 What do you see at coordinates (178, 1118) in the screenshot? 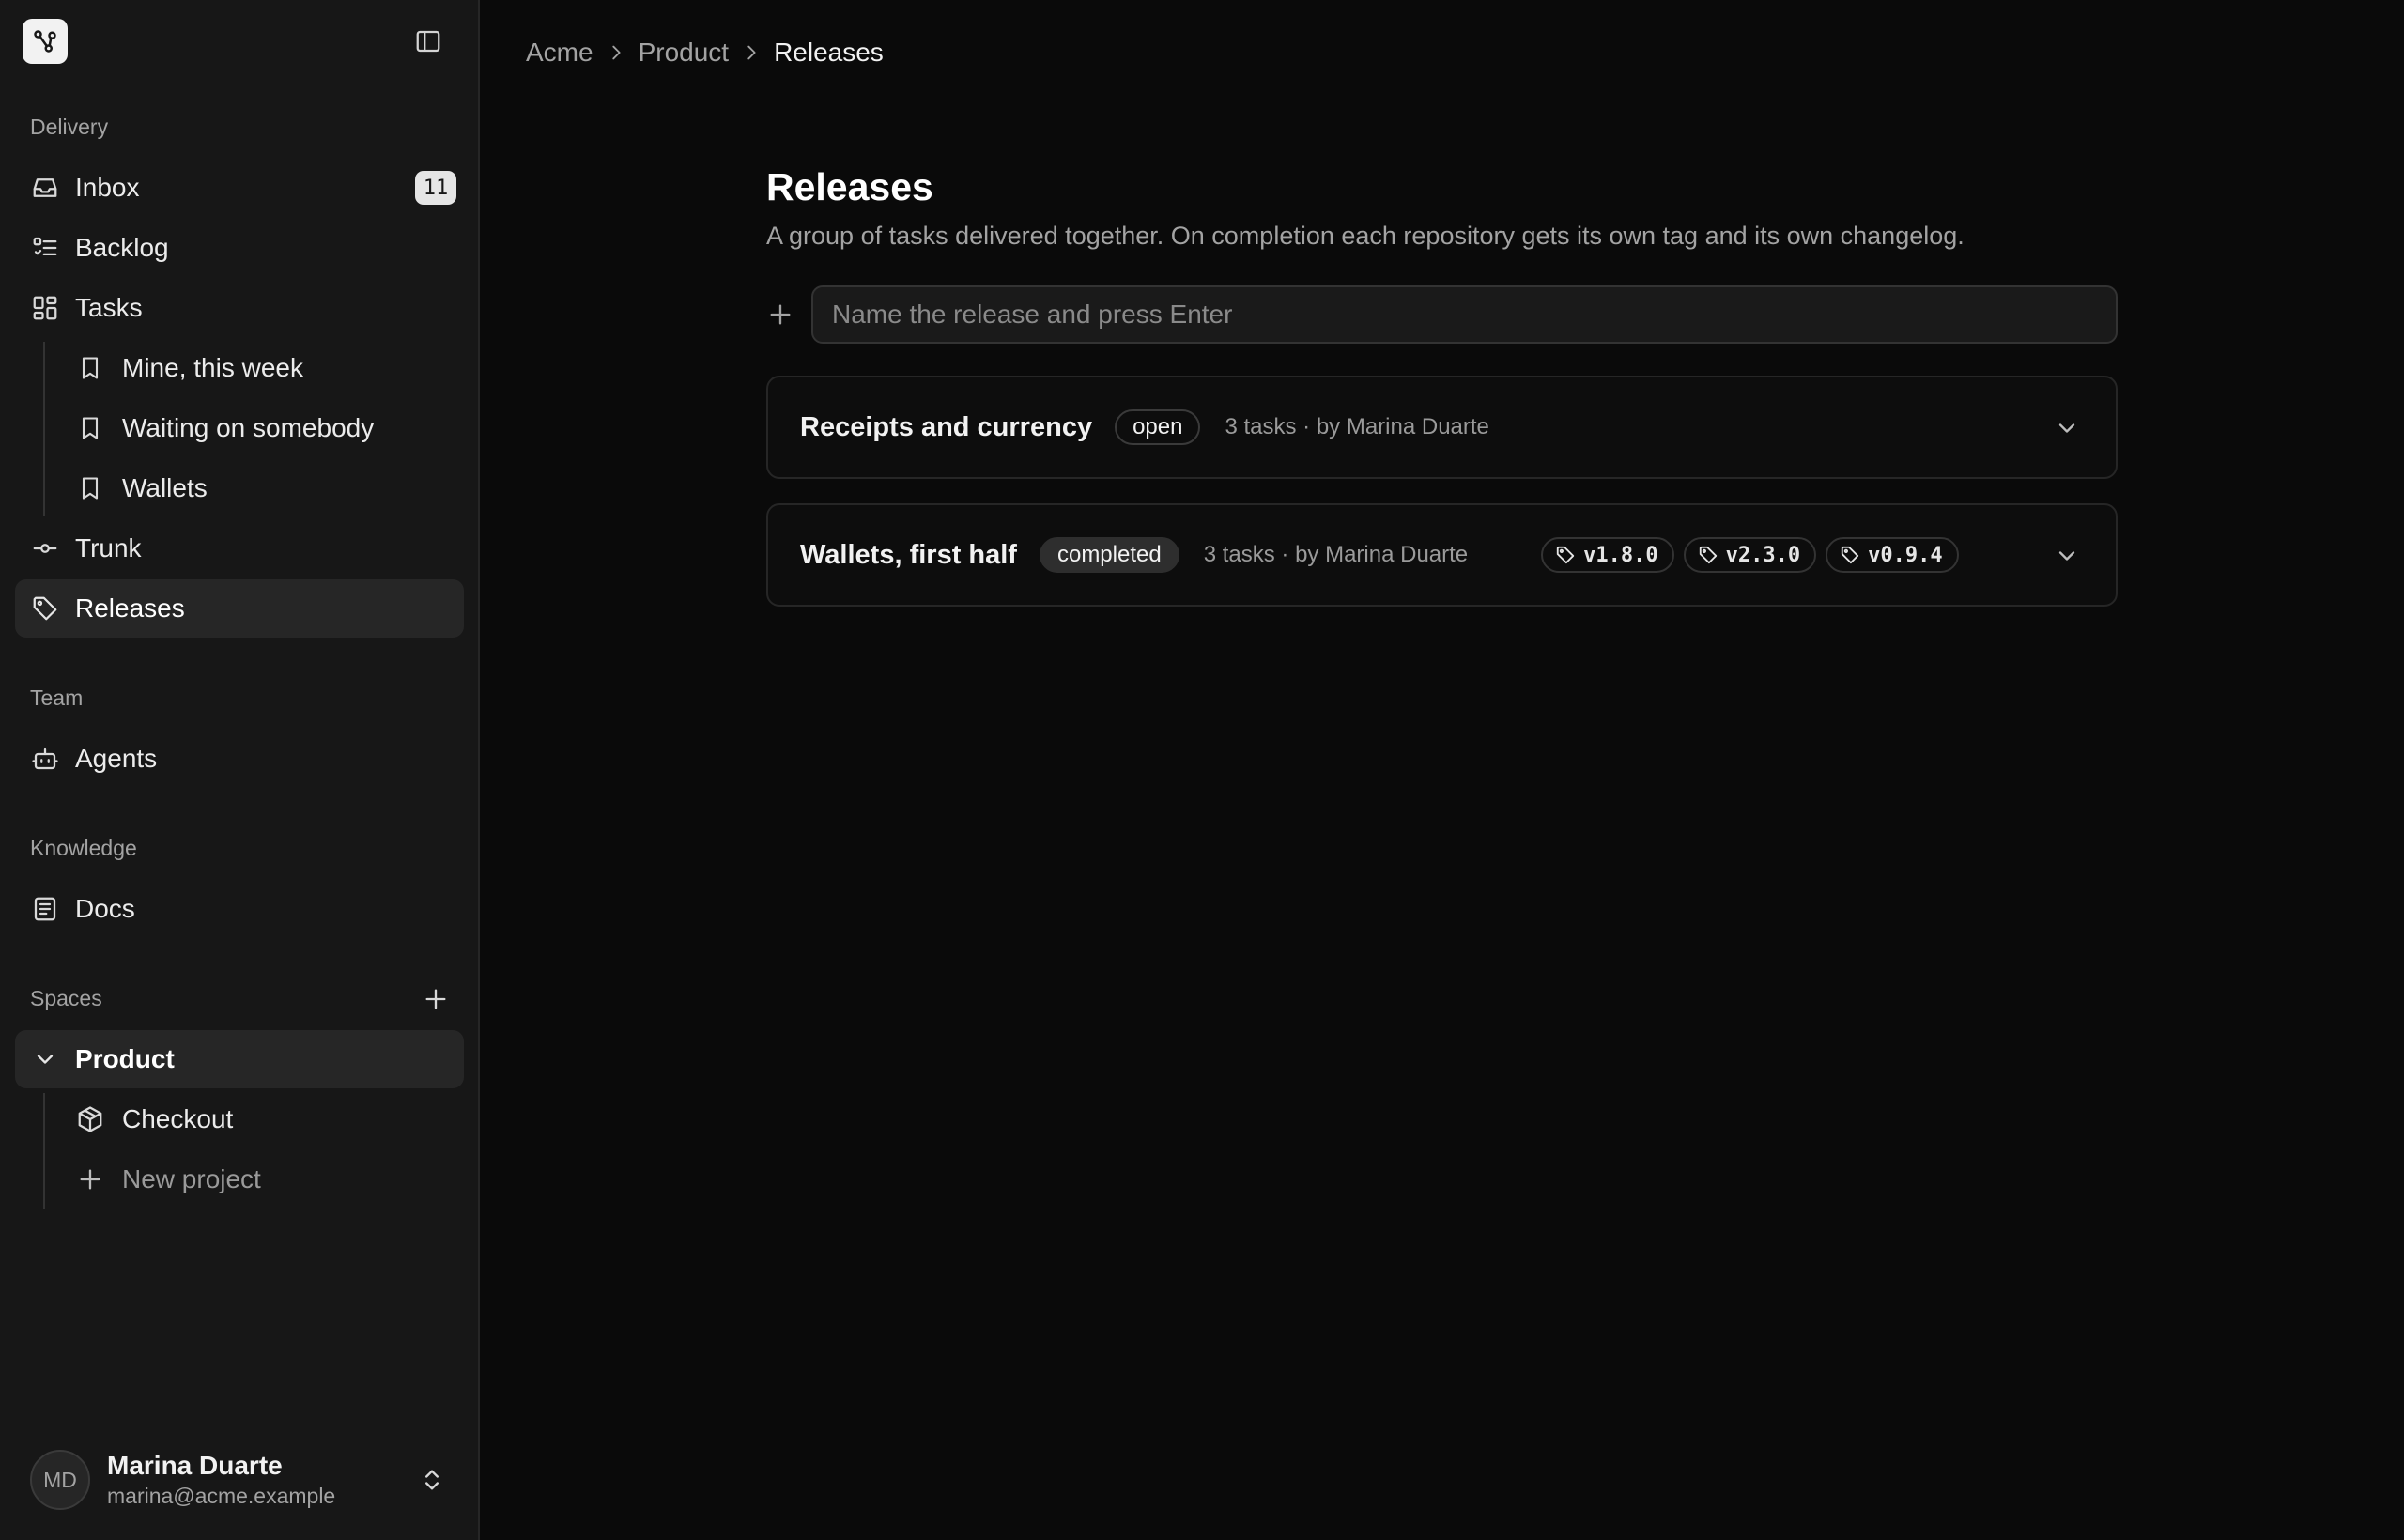
I see `project-item-label: Checkout` at bounding box center [178, 1118].